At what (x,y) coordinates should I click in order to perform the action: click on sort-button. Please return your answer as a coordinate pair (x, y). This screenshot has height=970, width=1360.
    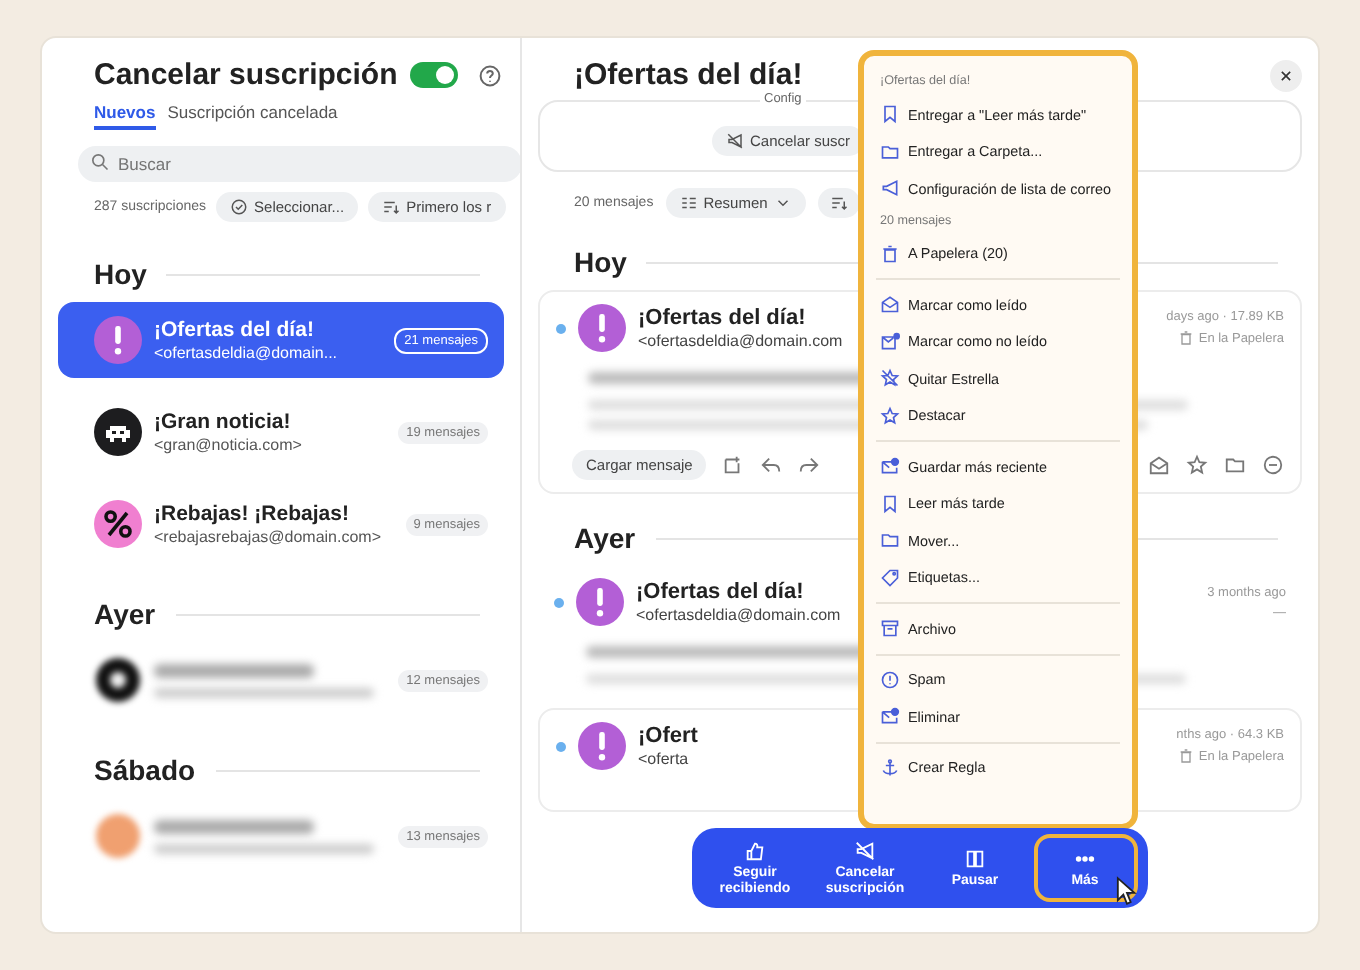
    Looking at the image, I should click on (838, 203).